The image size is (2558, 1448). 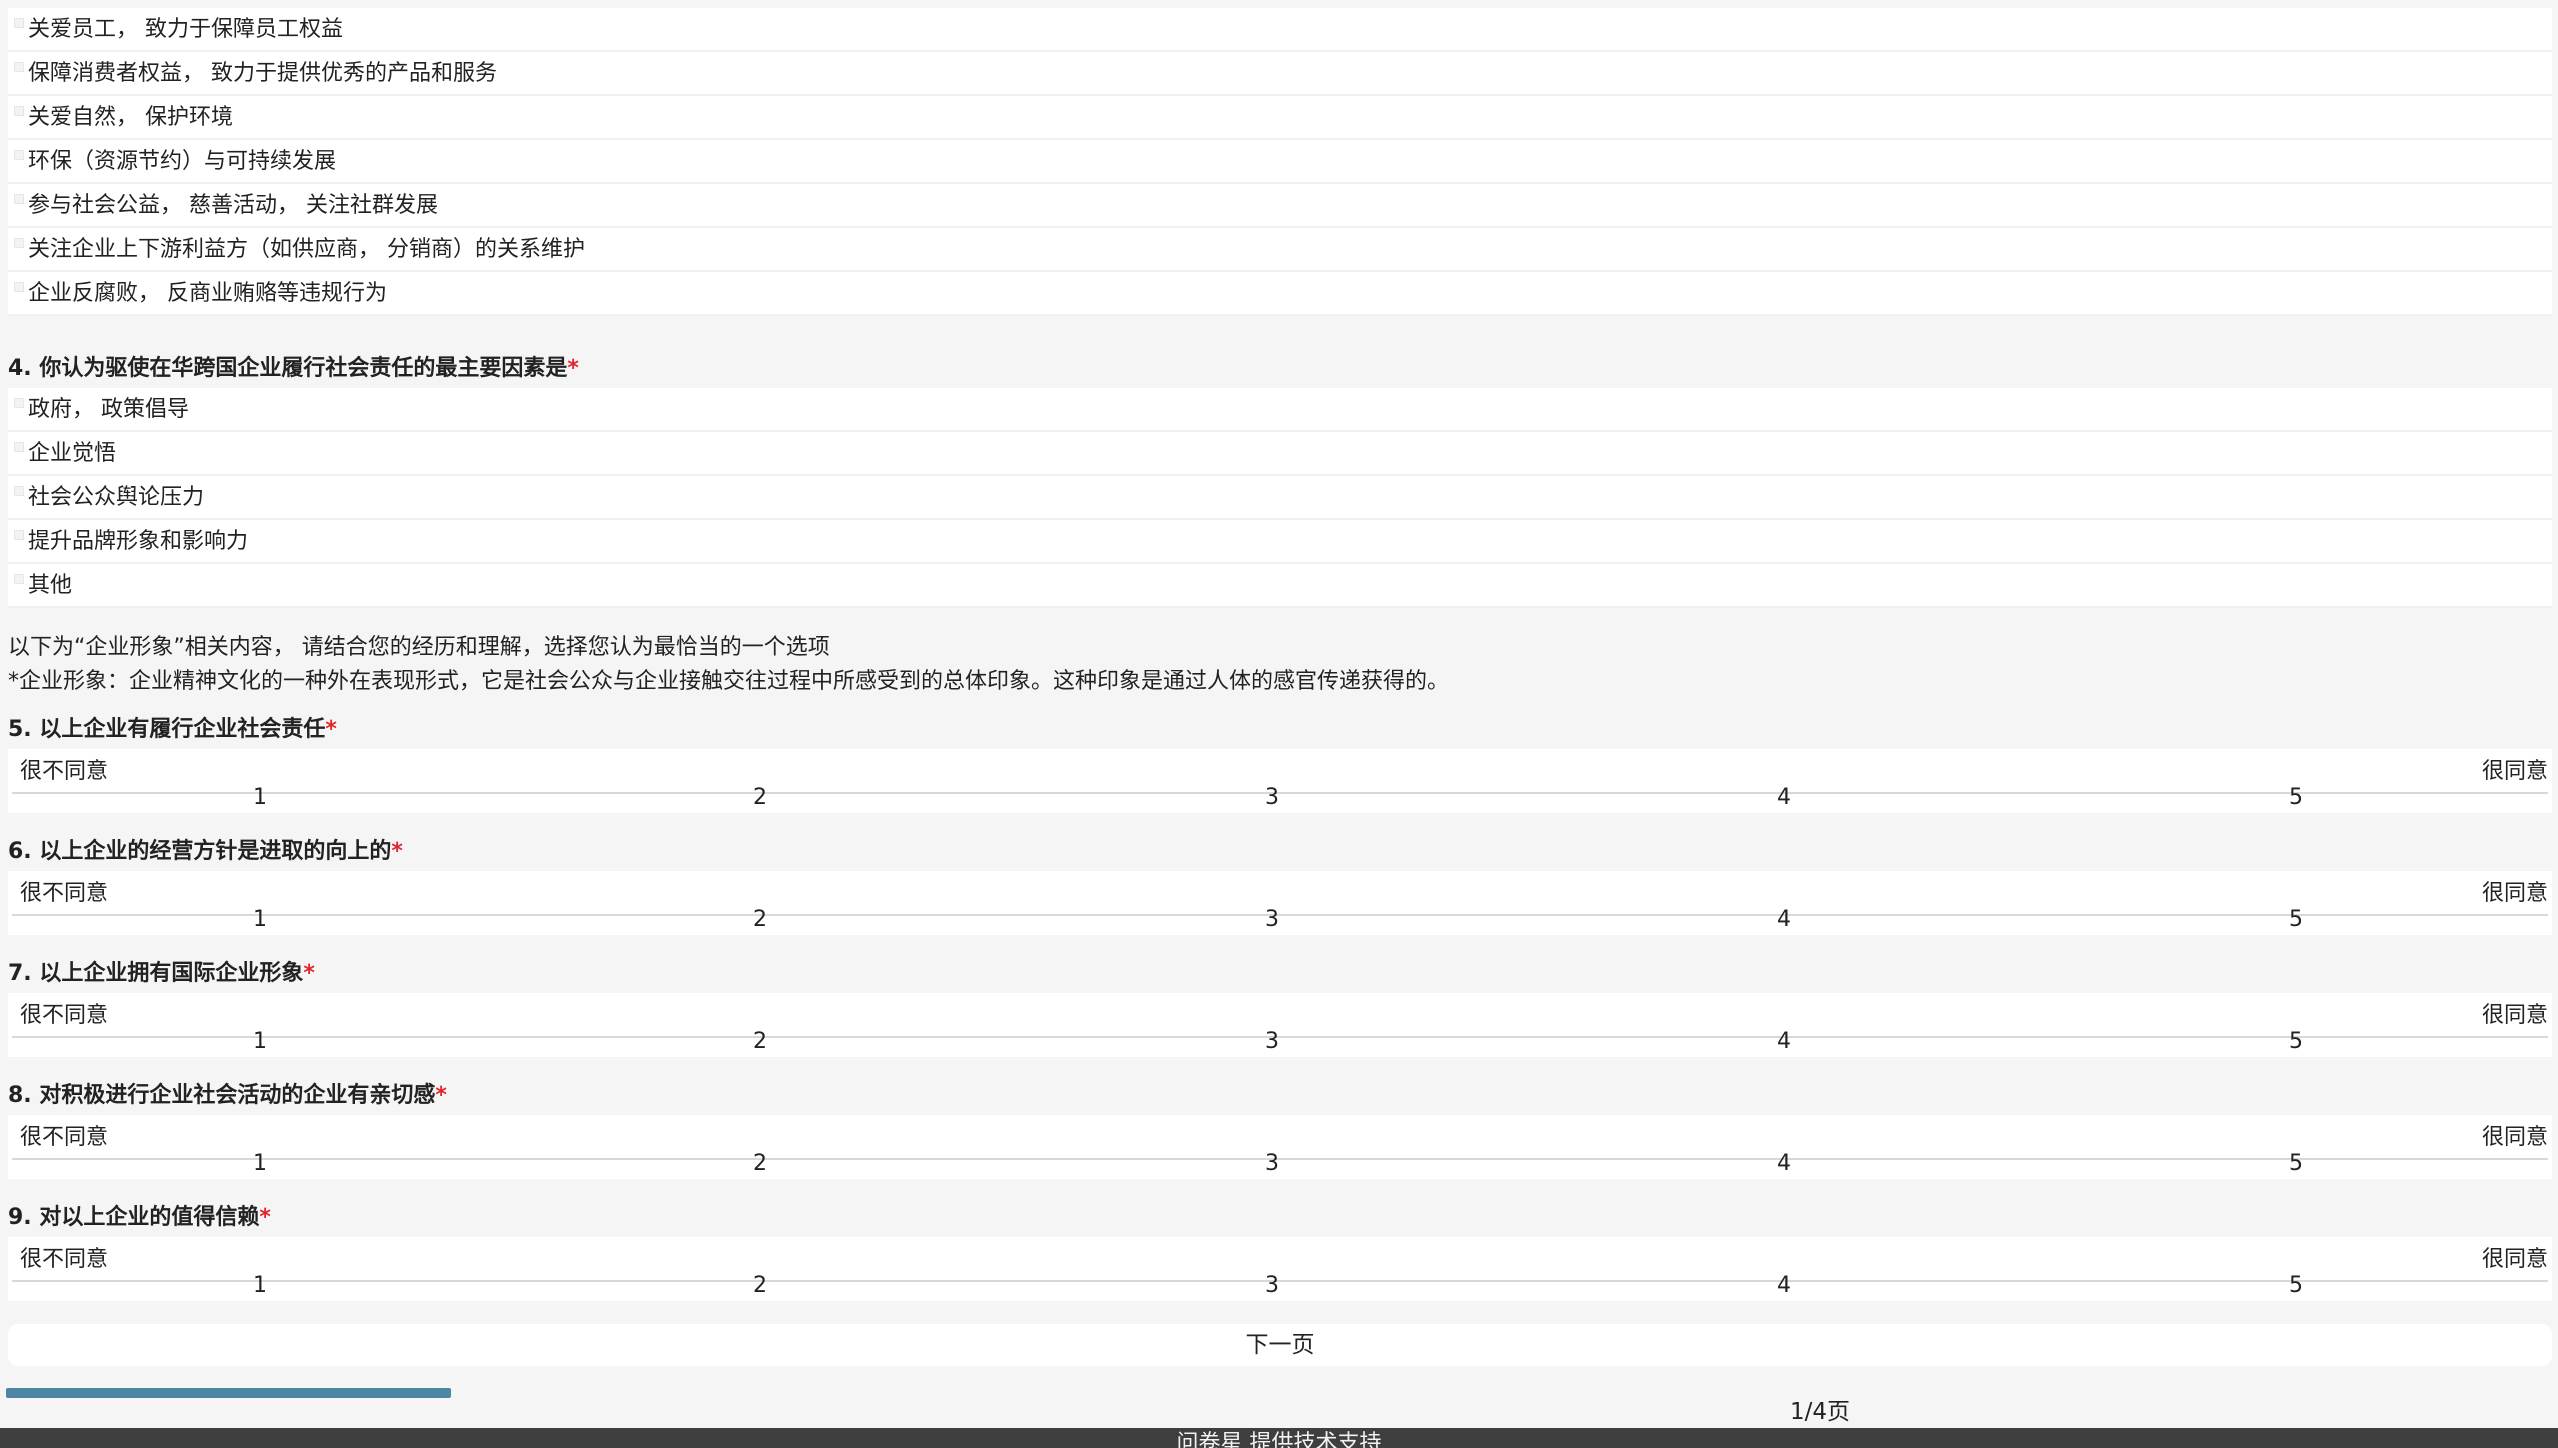 I want to click on next-page-button: 下一页, so click(x=1280, y=1345).